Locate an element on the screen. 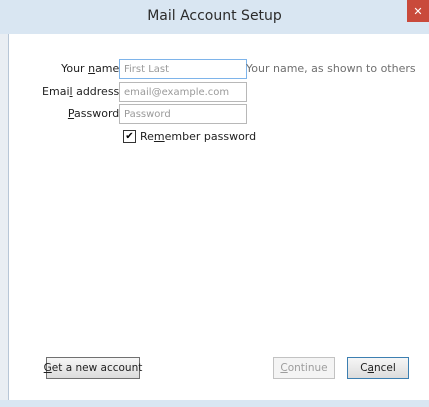 Image resolution: width=429 pixels, height=407 pixels. remember-password-checkbox: ✔ is located at coordinates (129, 136).